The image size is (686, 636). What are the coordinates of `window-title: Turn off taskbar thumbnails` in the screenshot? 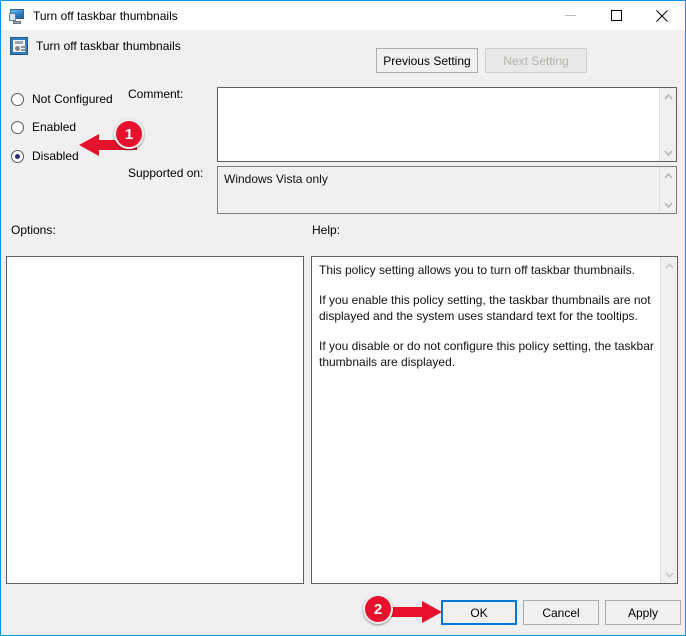 It's located at (105, 15).